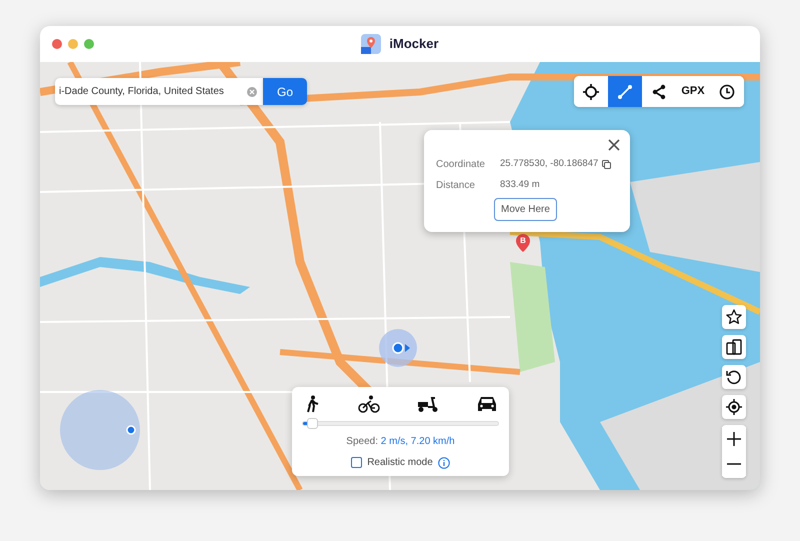 The height and width of the screenshot is (541, 800). I want to click on share-icon, so click(659, 92).